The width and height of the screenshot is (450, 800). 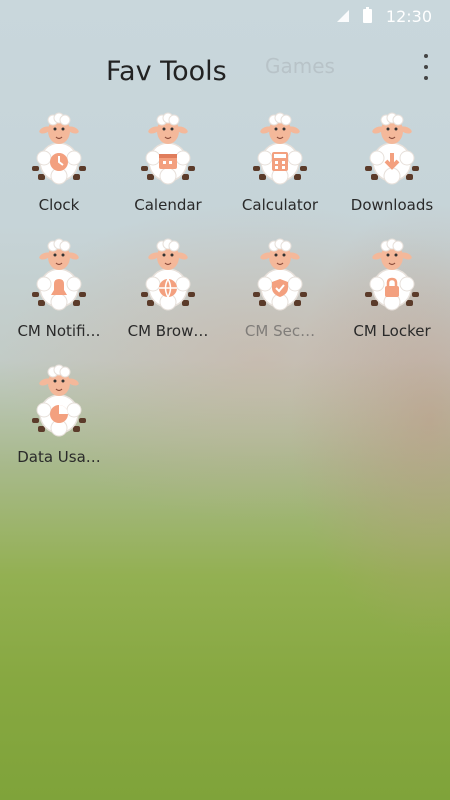 What do you see at coordinates (392, 331) in the screenshot?
I see `app-label: CM Locker` at bounding box center [392, 331].